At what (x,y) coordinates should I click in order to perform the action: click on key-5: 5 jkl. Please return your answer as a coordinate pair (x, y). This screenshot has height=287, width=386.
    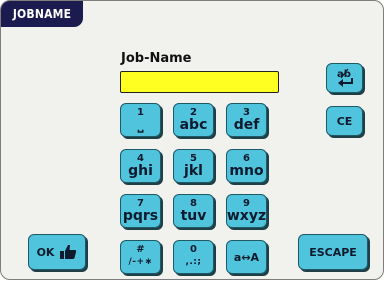
    Looking at the image, I should click on (193, 166).